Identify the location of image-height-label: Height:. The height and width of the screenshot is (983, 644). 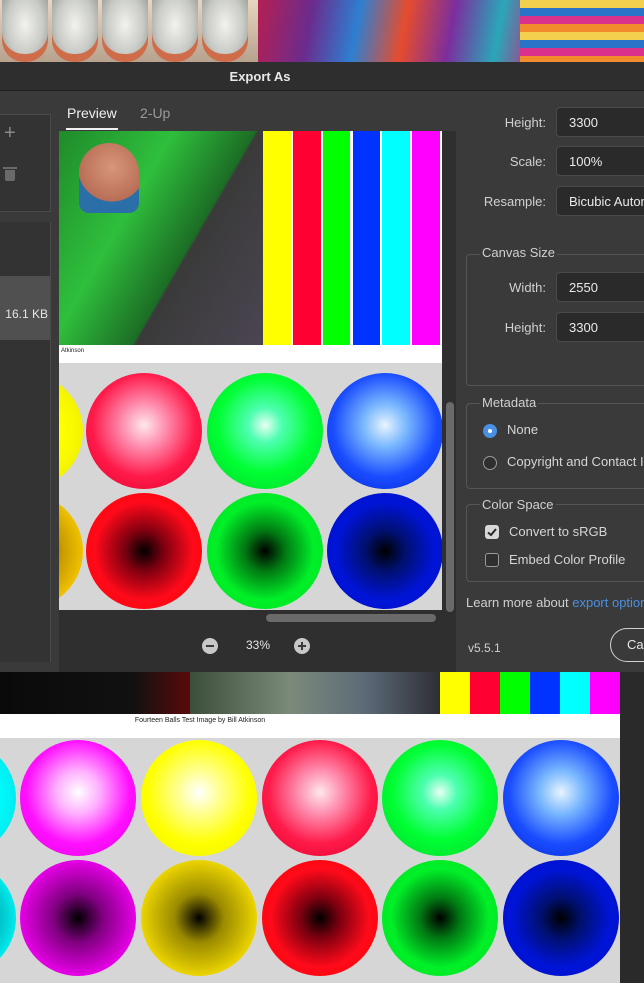
(525, 122).